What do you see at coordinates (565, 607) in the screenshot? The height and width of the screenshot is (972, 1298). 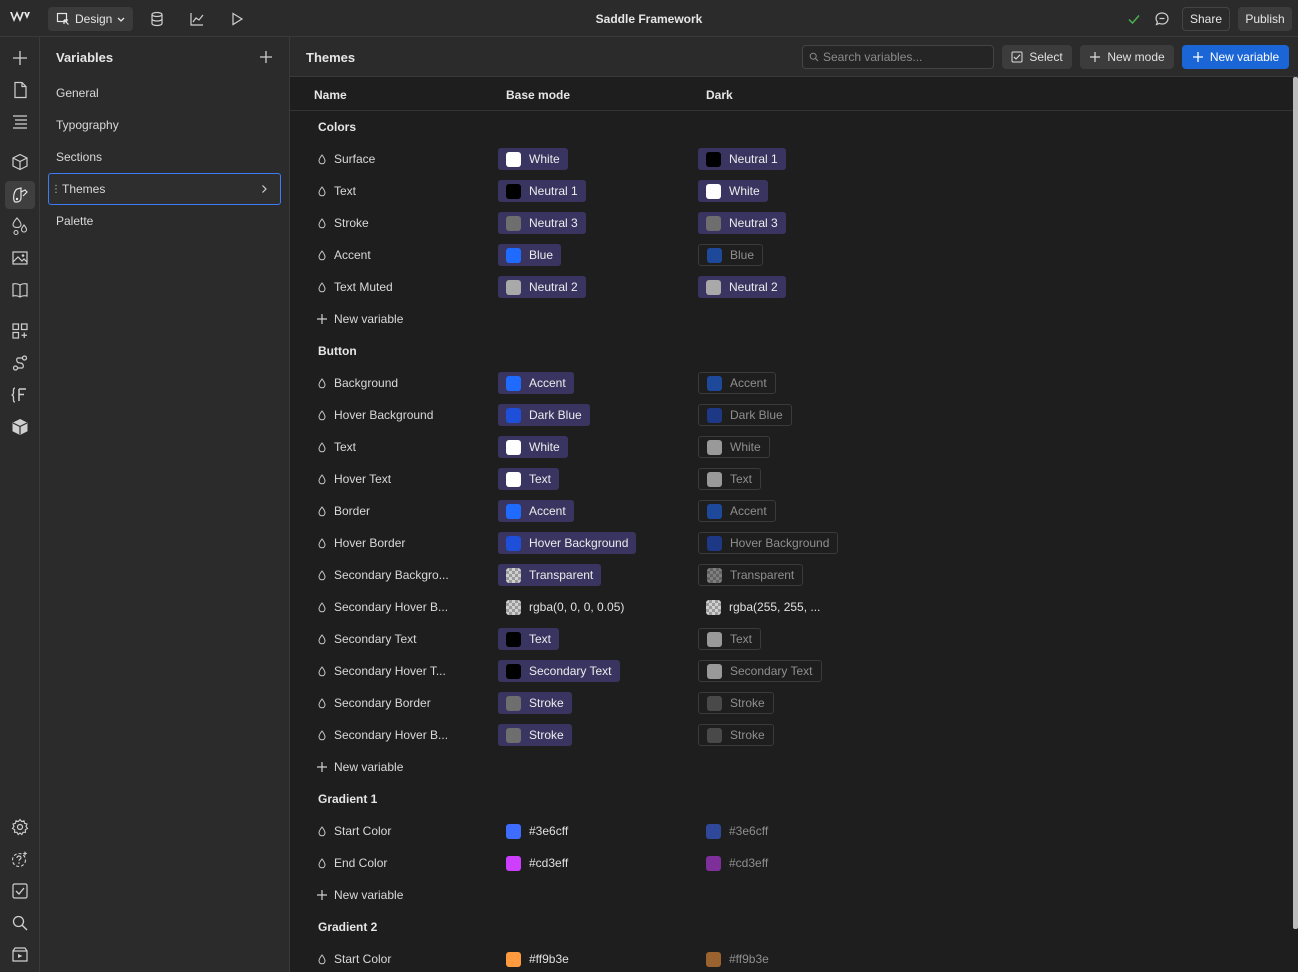 I see `variable-value-chip: rgba(0, 0, 0, 0.05)` at bounding box center [565, 607].